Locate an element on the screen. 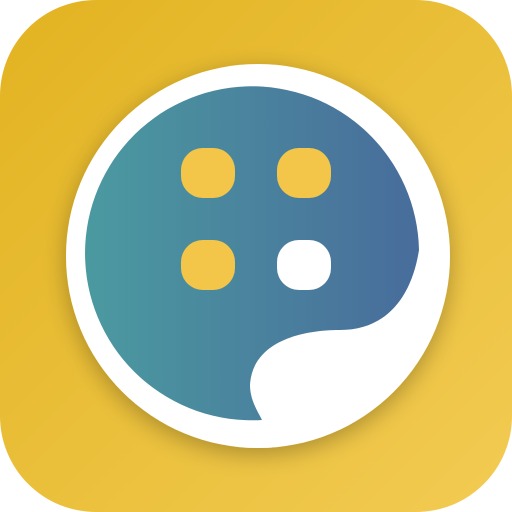  dot-top-left is located at coordinates (208, 173).